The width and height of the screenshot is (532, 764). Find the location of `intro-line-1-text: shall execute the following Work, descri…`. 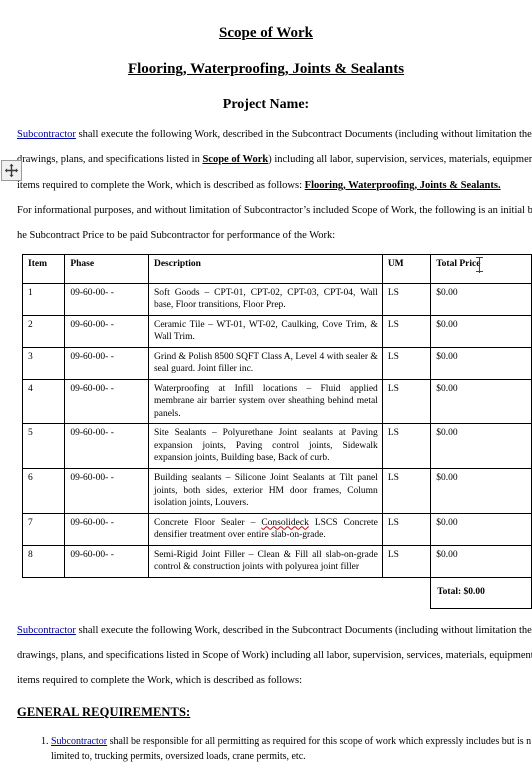

intro-line-1-text: shall execute the following Work, descri… is located at coordinates (303, 134).